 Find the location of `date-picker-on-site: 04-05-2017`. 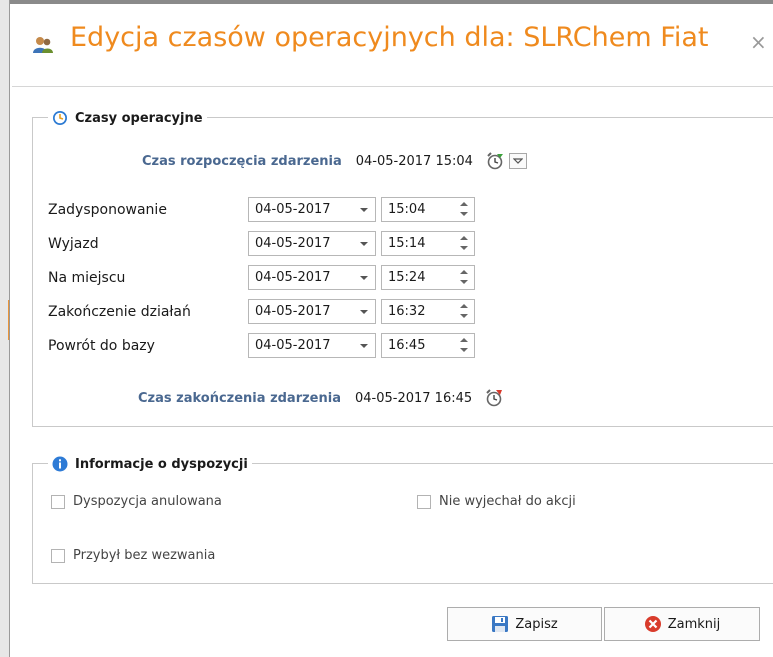

date-picker-on-site: 04-05-2017 is located at coordinates (312, 277).